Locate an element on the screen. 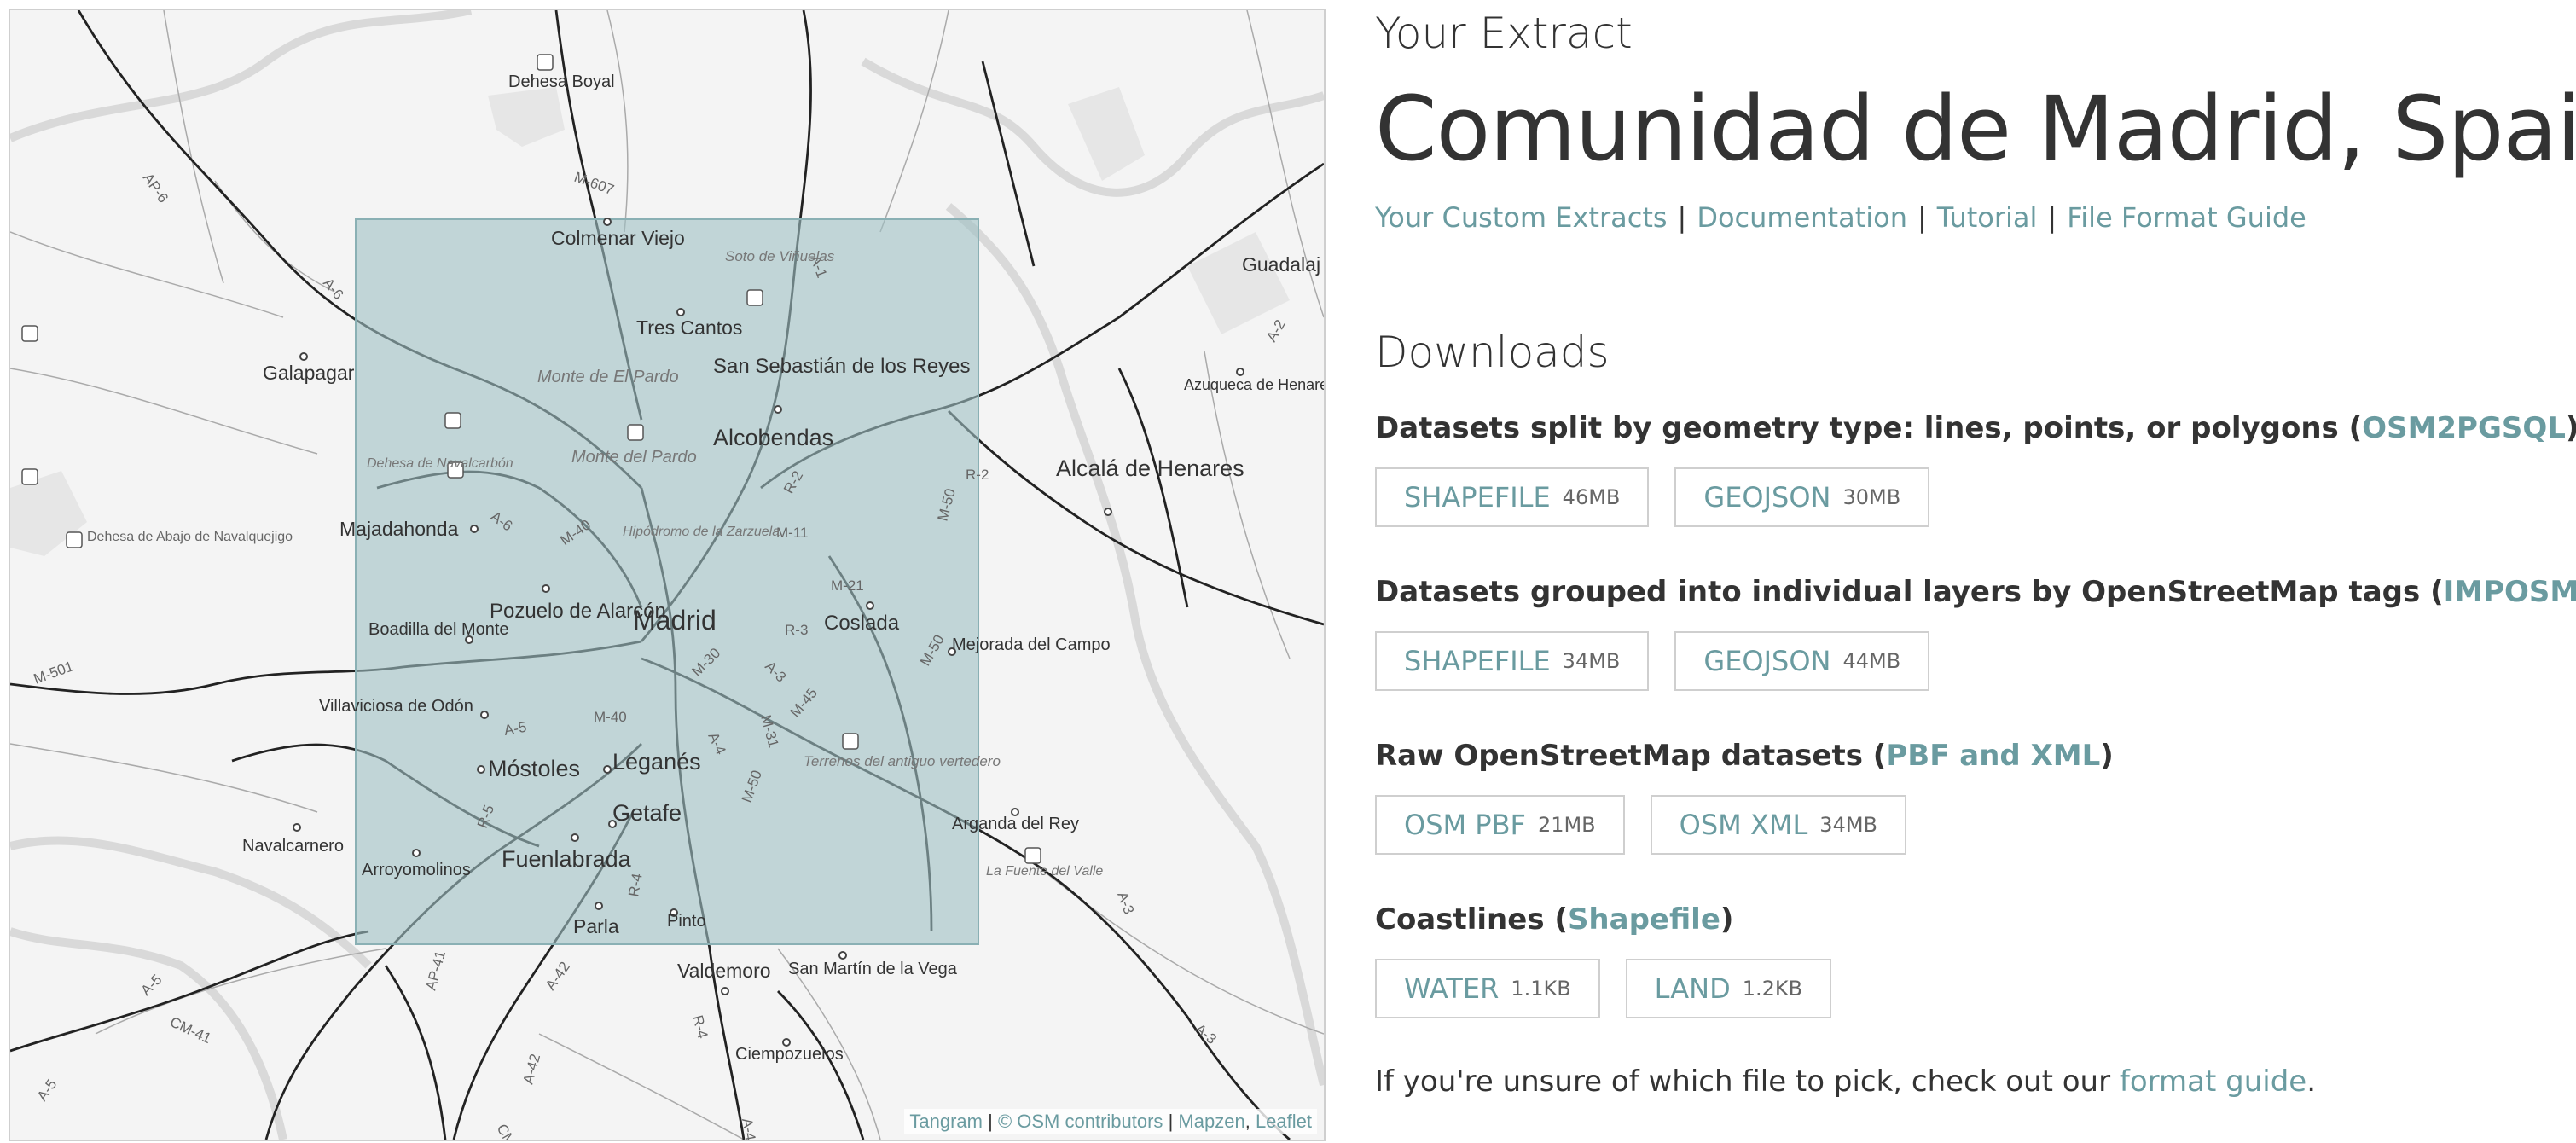 The height and width of the screenshot is (1143, 2576). label-navalcarnero: Navalcarnero is located at coordinates (293, 846).